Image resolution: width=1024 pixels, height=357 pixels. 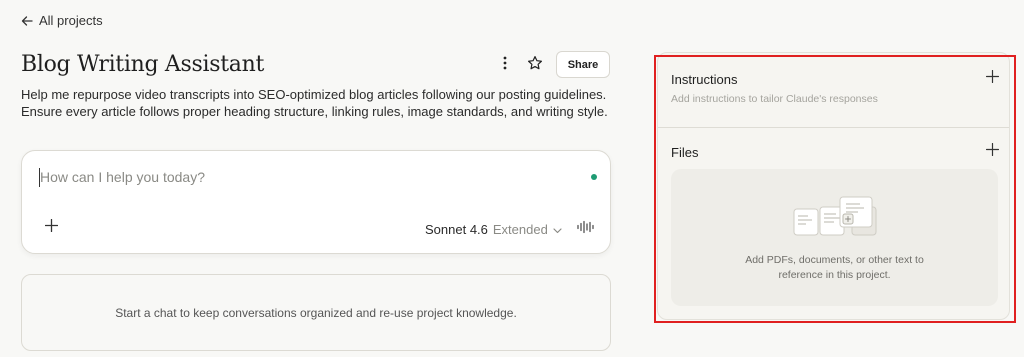 I want to click on model-mode: Extended, so click(x=520, y=229).